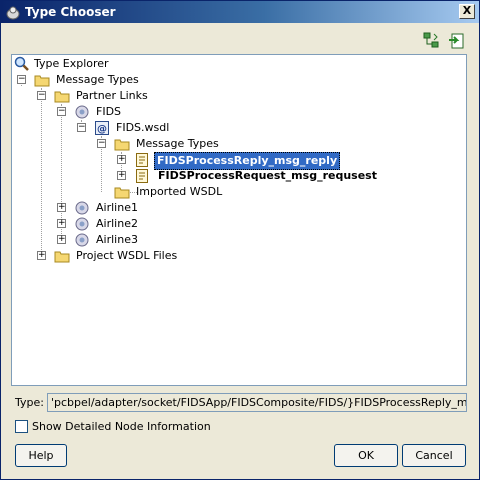 The width and height of the screenshot is (480, 480). Describe the element at coordinates (179, 191) in the screenshot. I see `tree-node-label: Imported WSDL` at that location.